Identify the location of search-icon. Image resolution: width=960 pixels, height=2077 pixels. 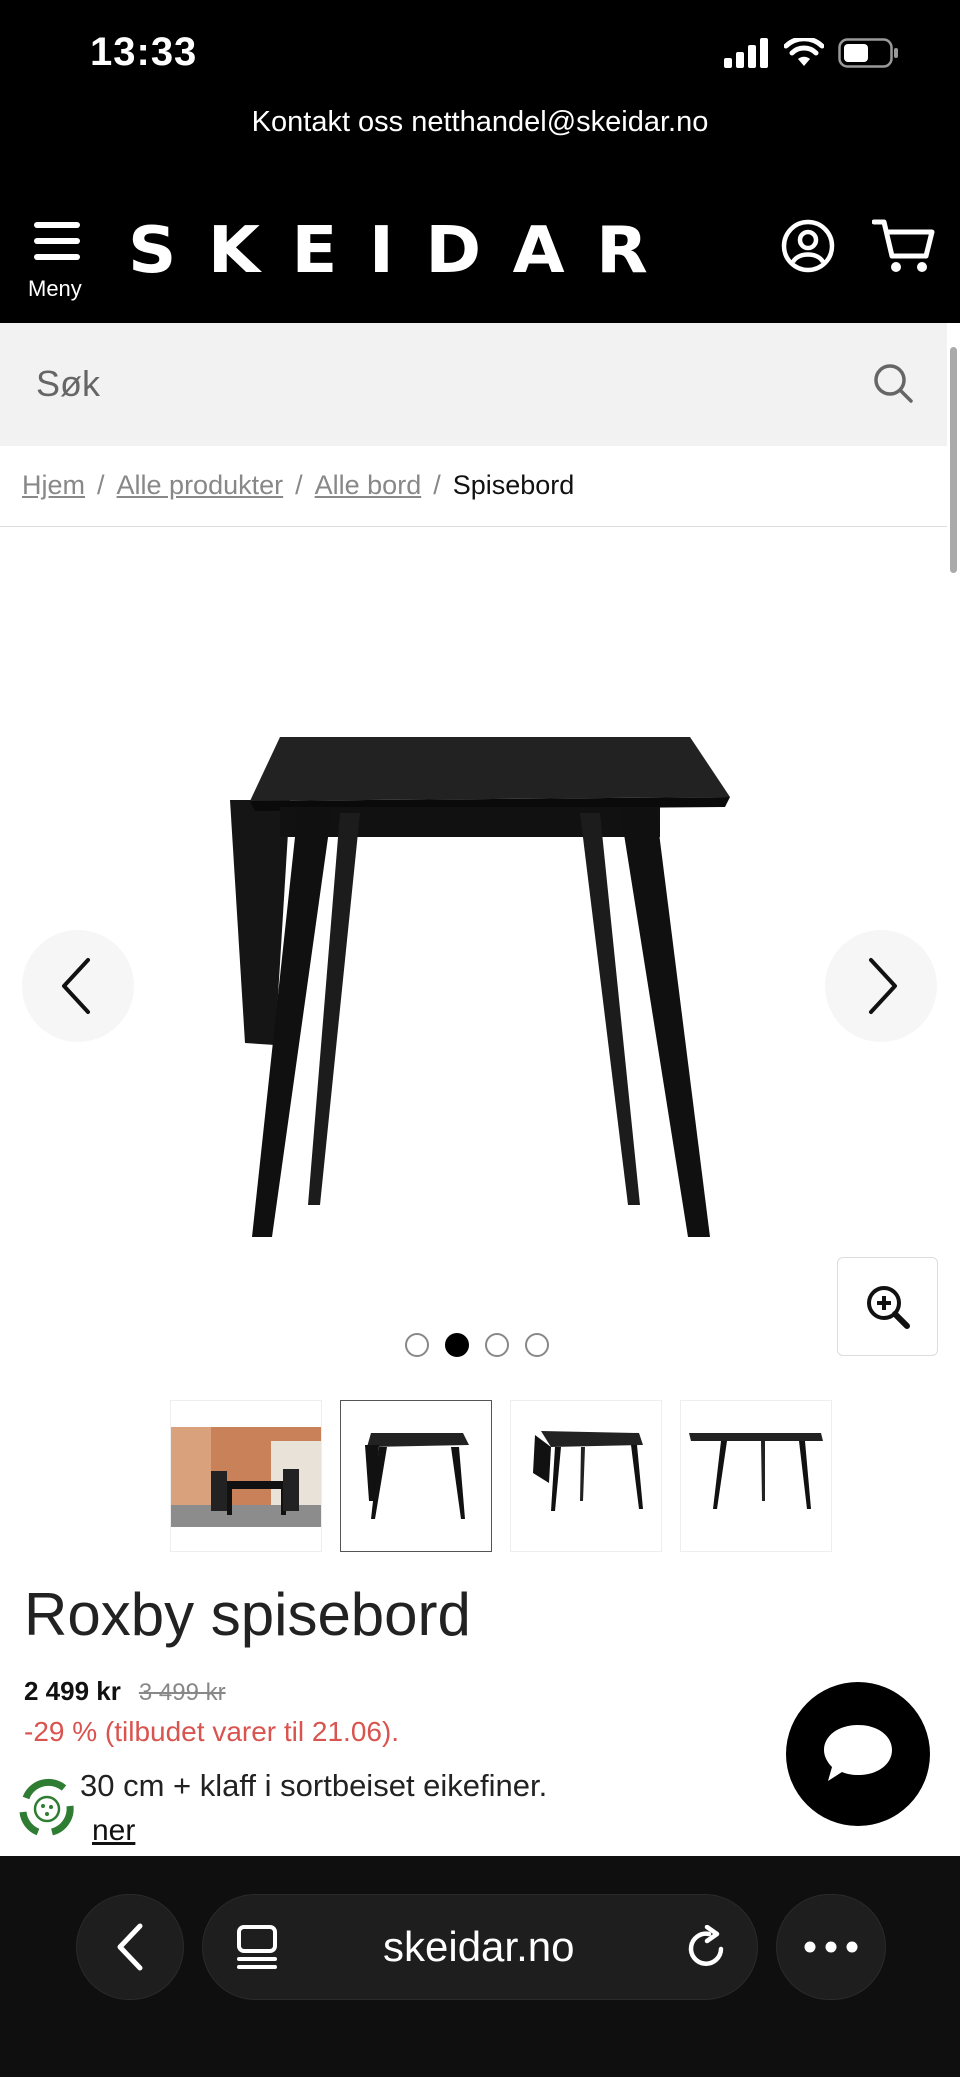
(893, 383).